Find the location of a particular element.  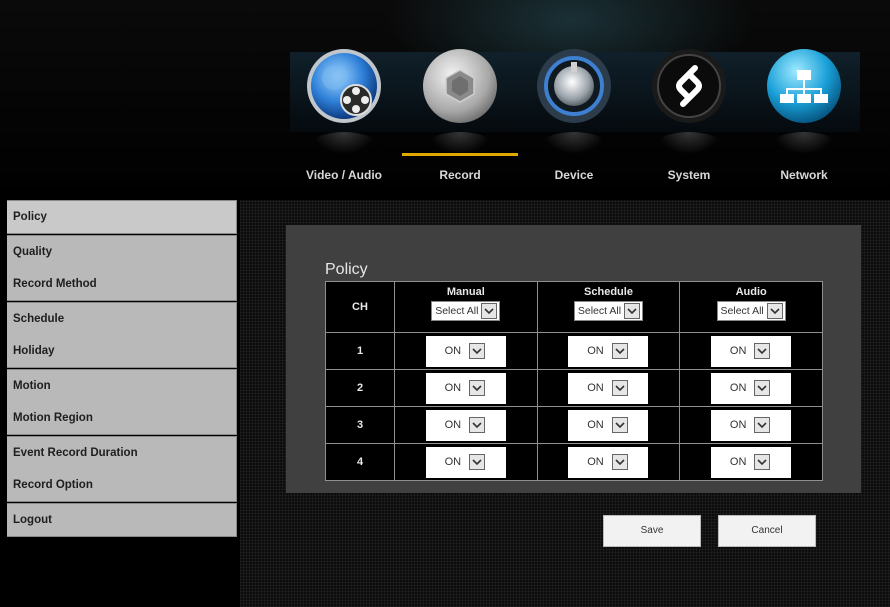

nav-record: Record is located at coordinates (460, 123).